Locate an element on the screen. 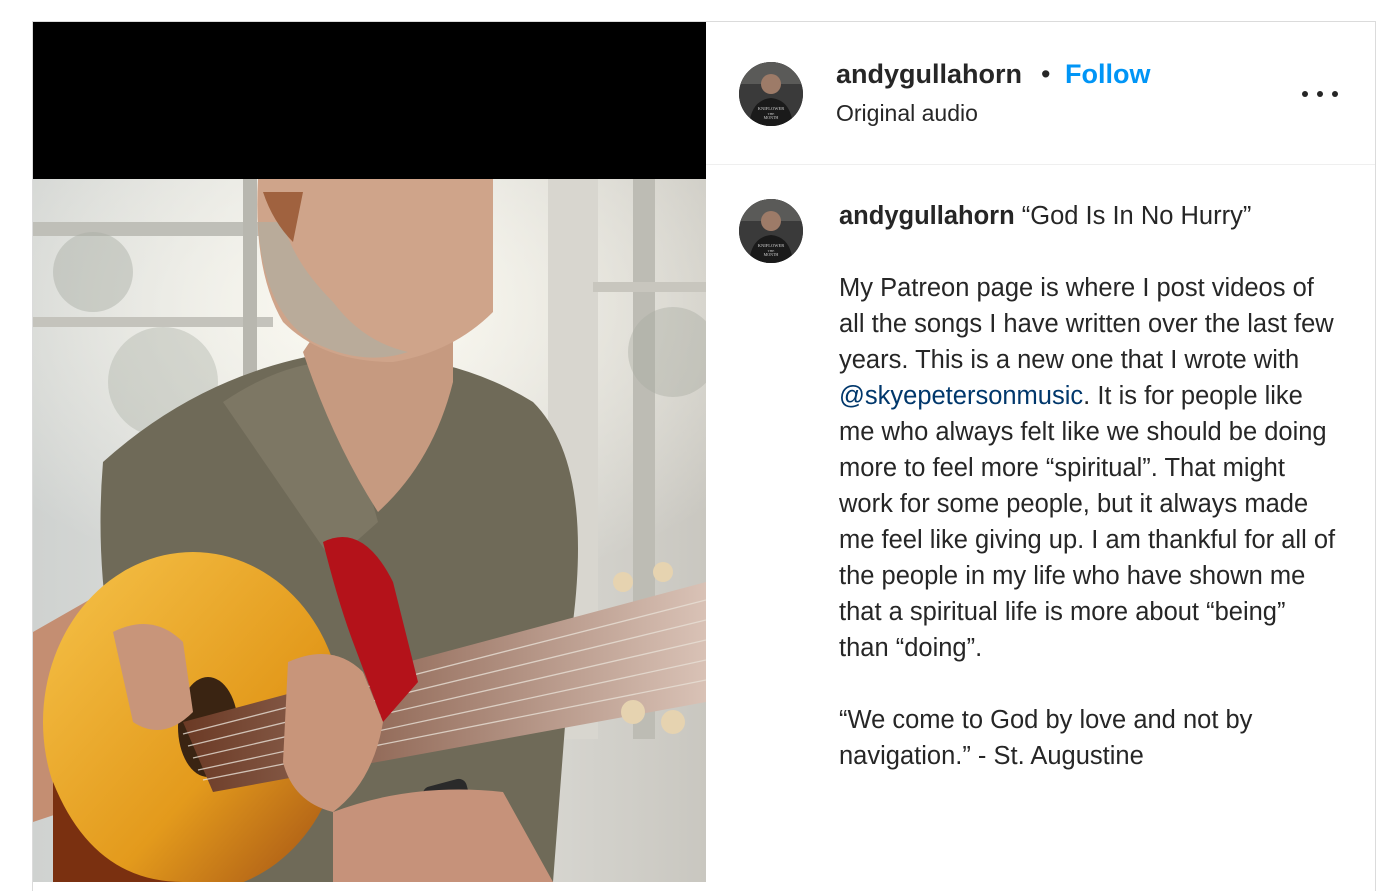  follow-button: Follow is located at coordinates (1107, 74).